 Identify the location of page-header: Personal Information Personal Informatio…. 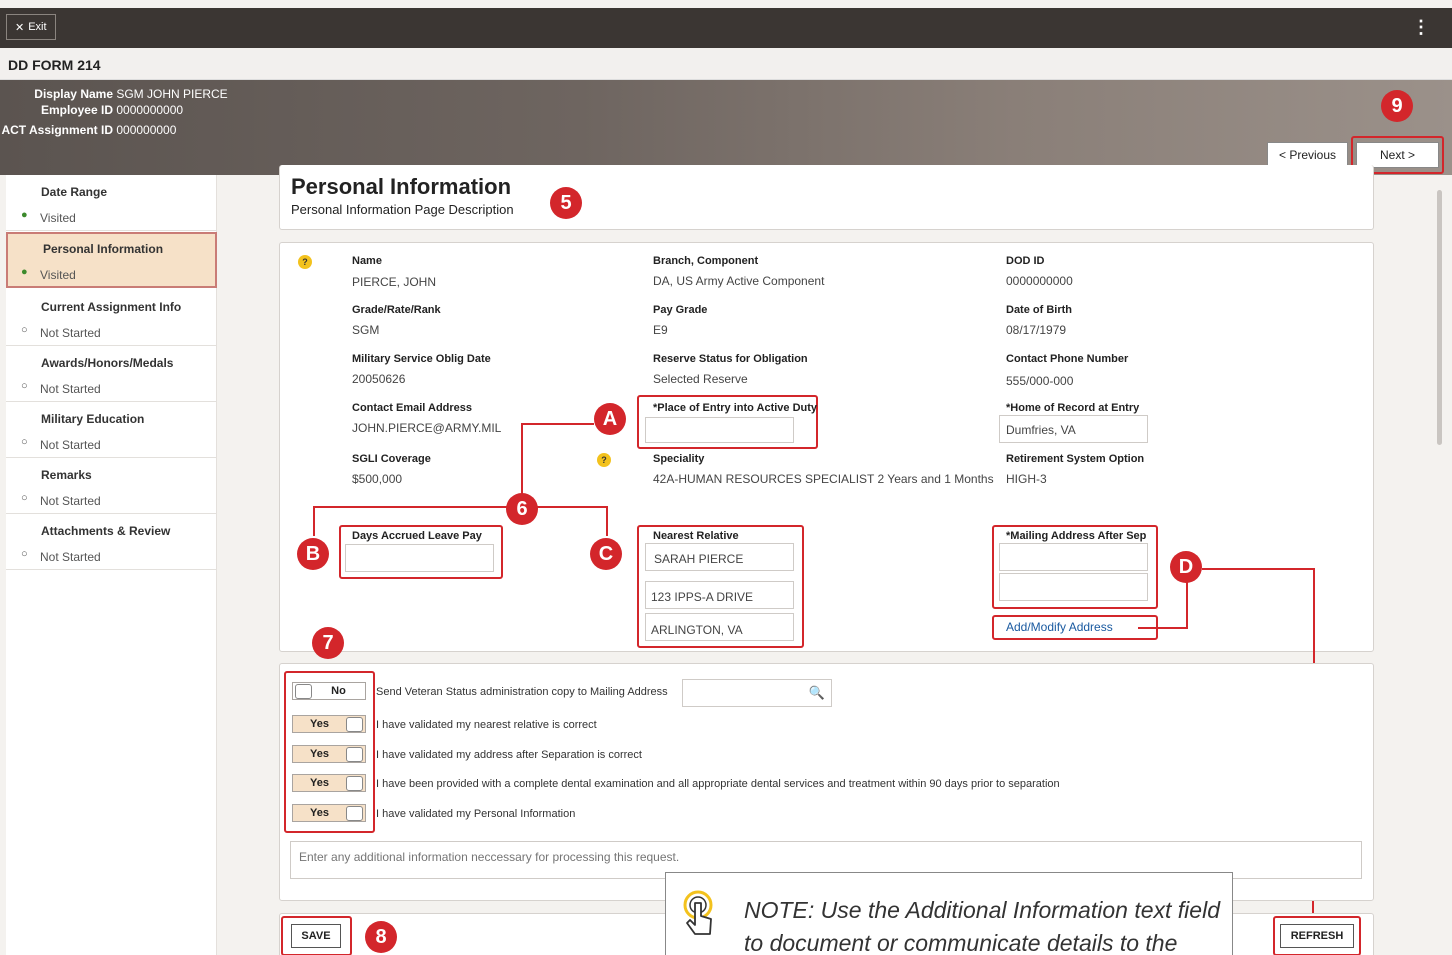
(826, 197).